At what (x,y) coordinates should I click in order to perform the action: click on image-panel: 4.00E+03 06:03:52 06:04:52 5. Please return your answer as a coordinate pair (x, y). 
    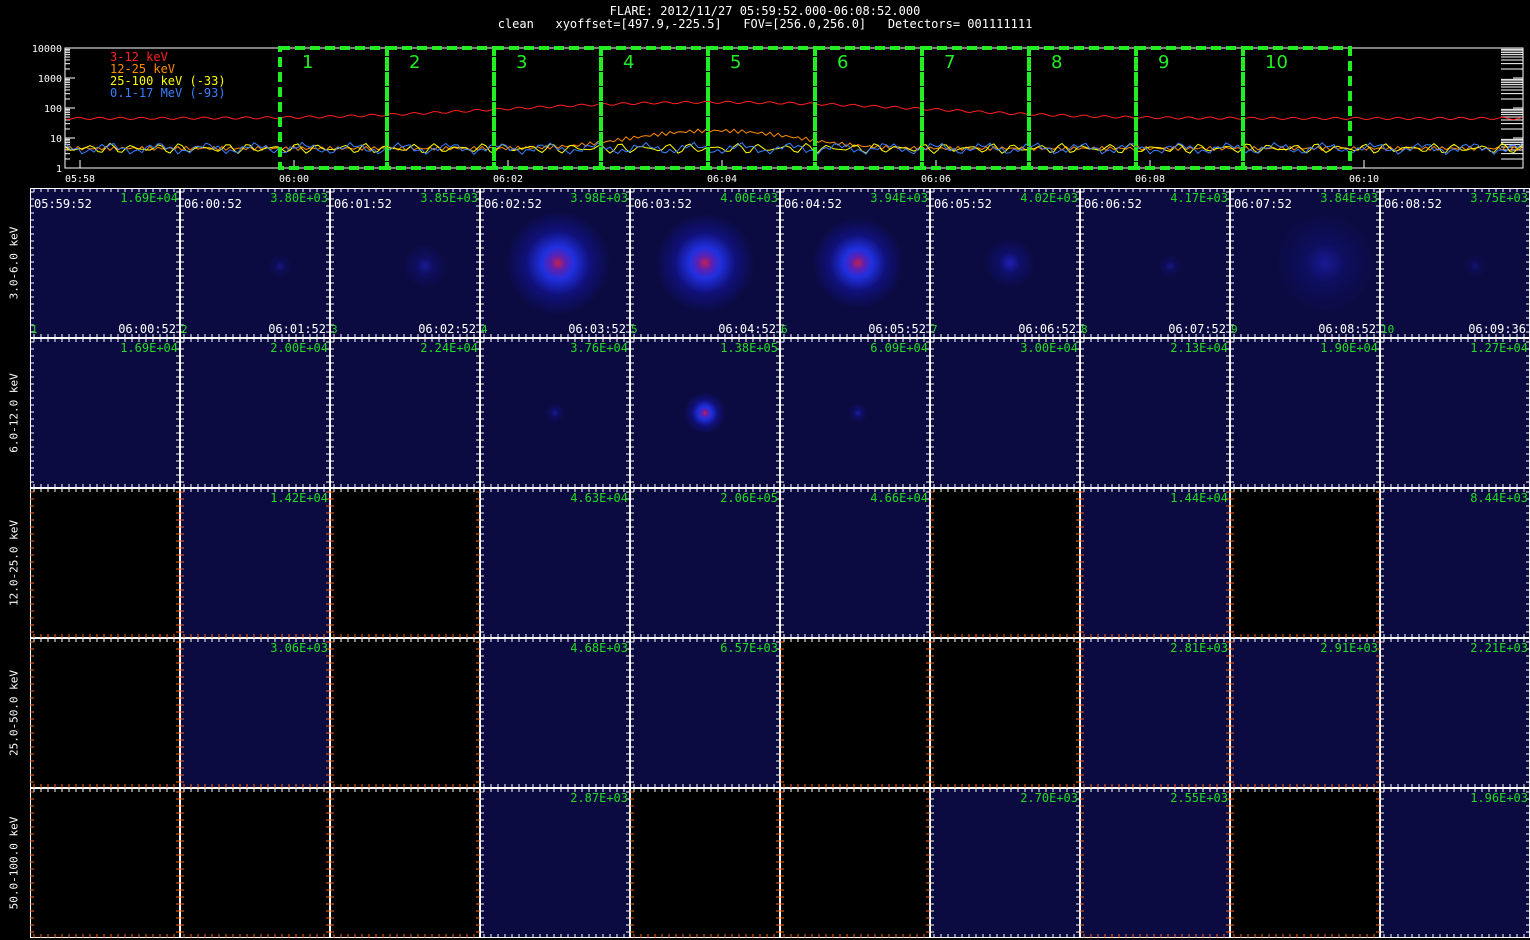
    Looking at the image, I should click on (705, 263).